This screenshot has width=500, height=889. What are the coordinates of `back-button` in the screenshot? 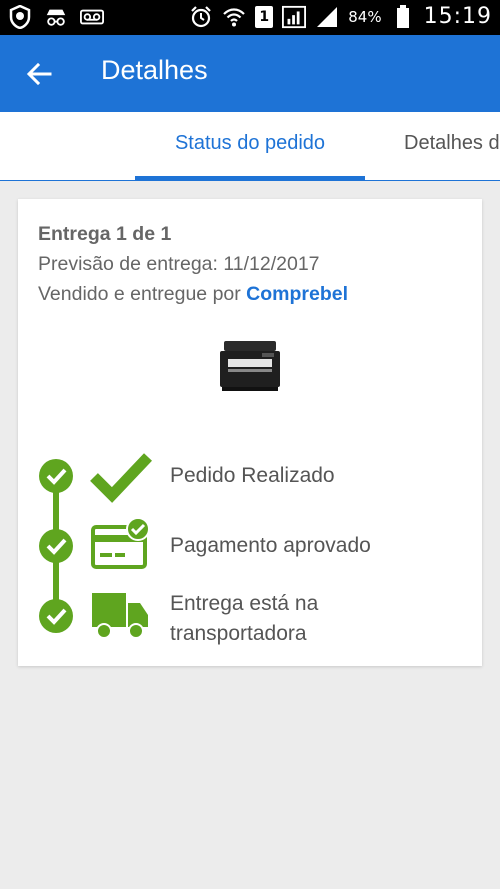 It's located at (39, 74).